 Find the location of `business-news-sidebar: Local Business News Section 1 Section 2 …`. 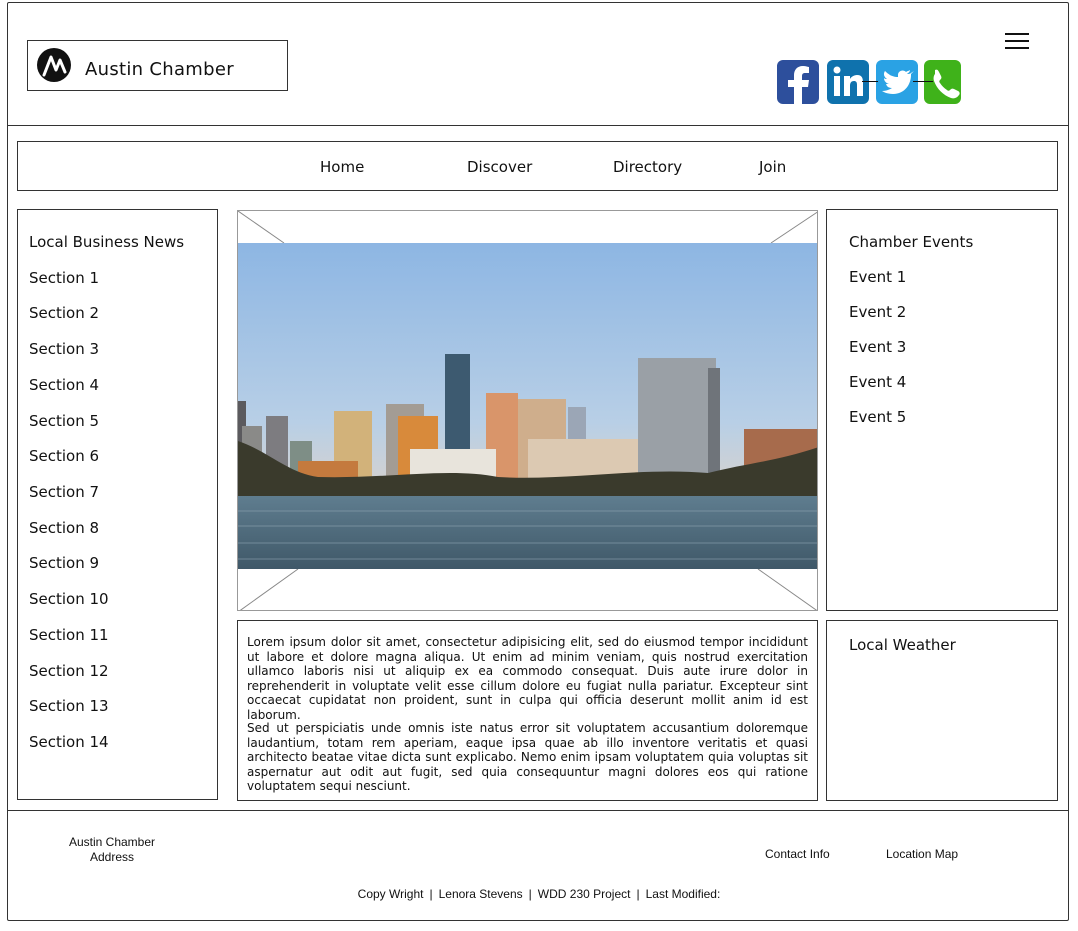

business-news-sidebar: Local Business News Section 1 Section 2 … is located at coordinates (117, 504).